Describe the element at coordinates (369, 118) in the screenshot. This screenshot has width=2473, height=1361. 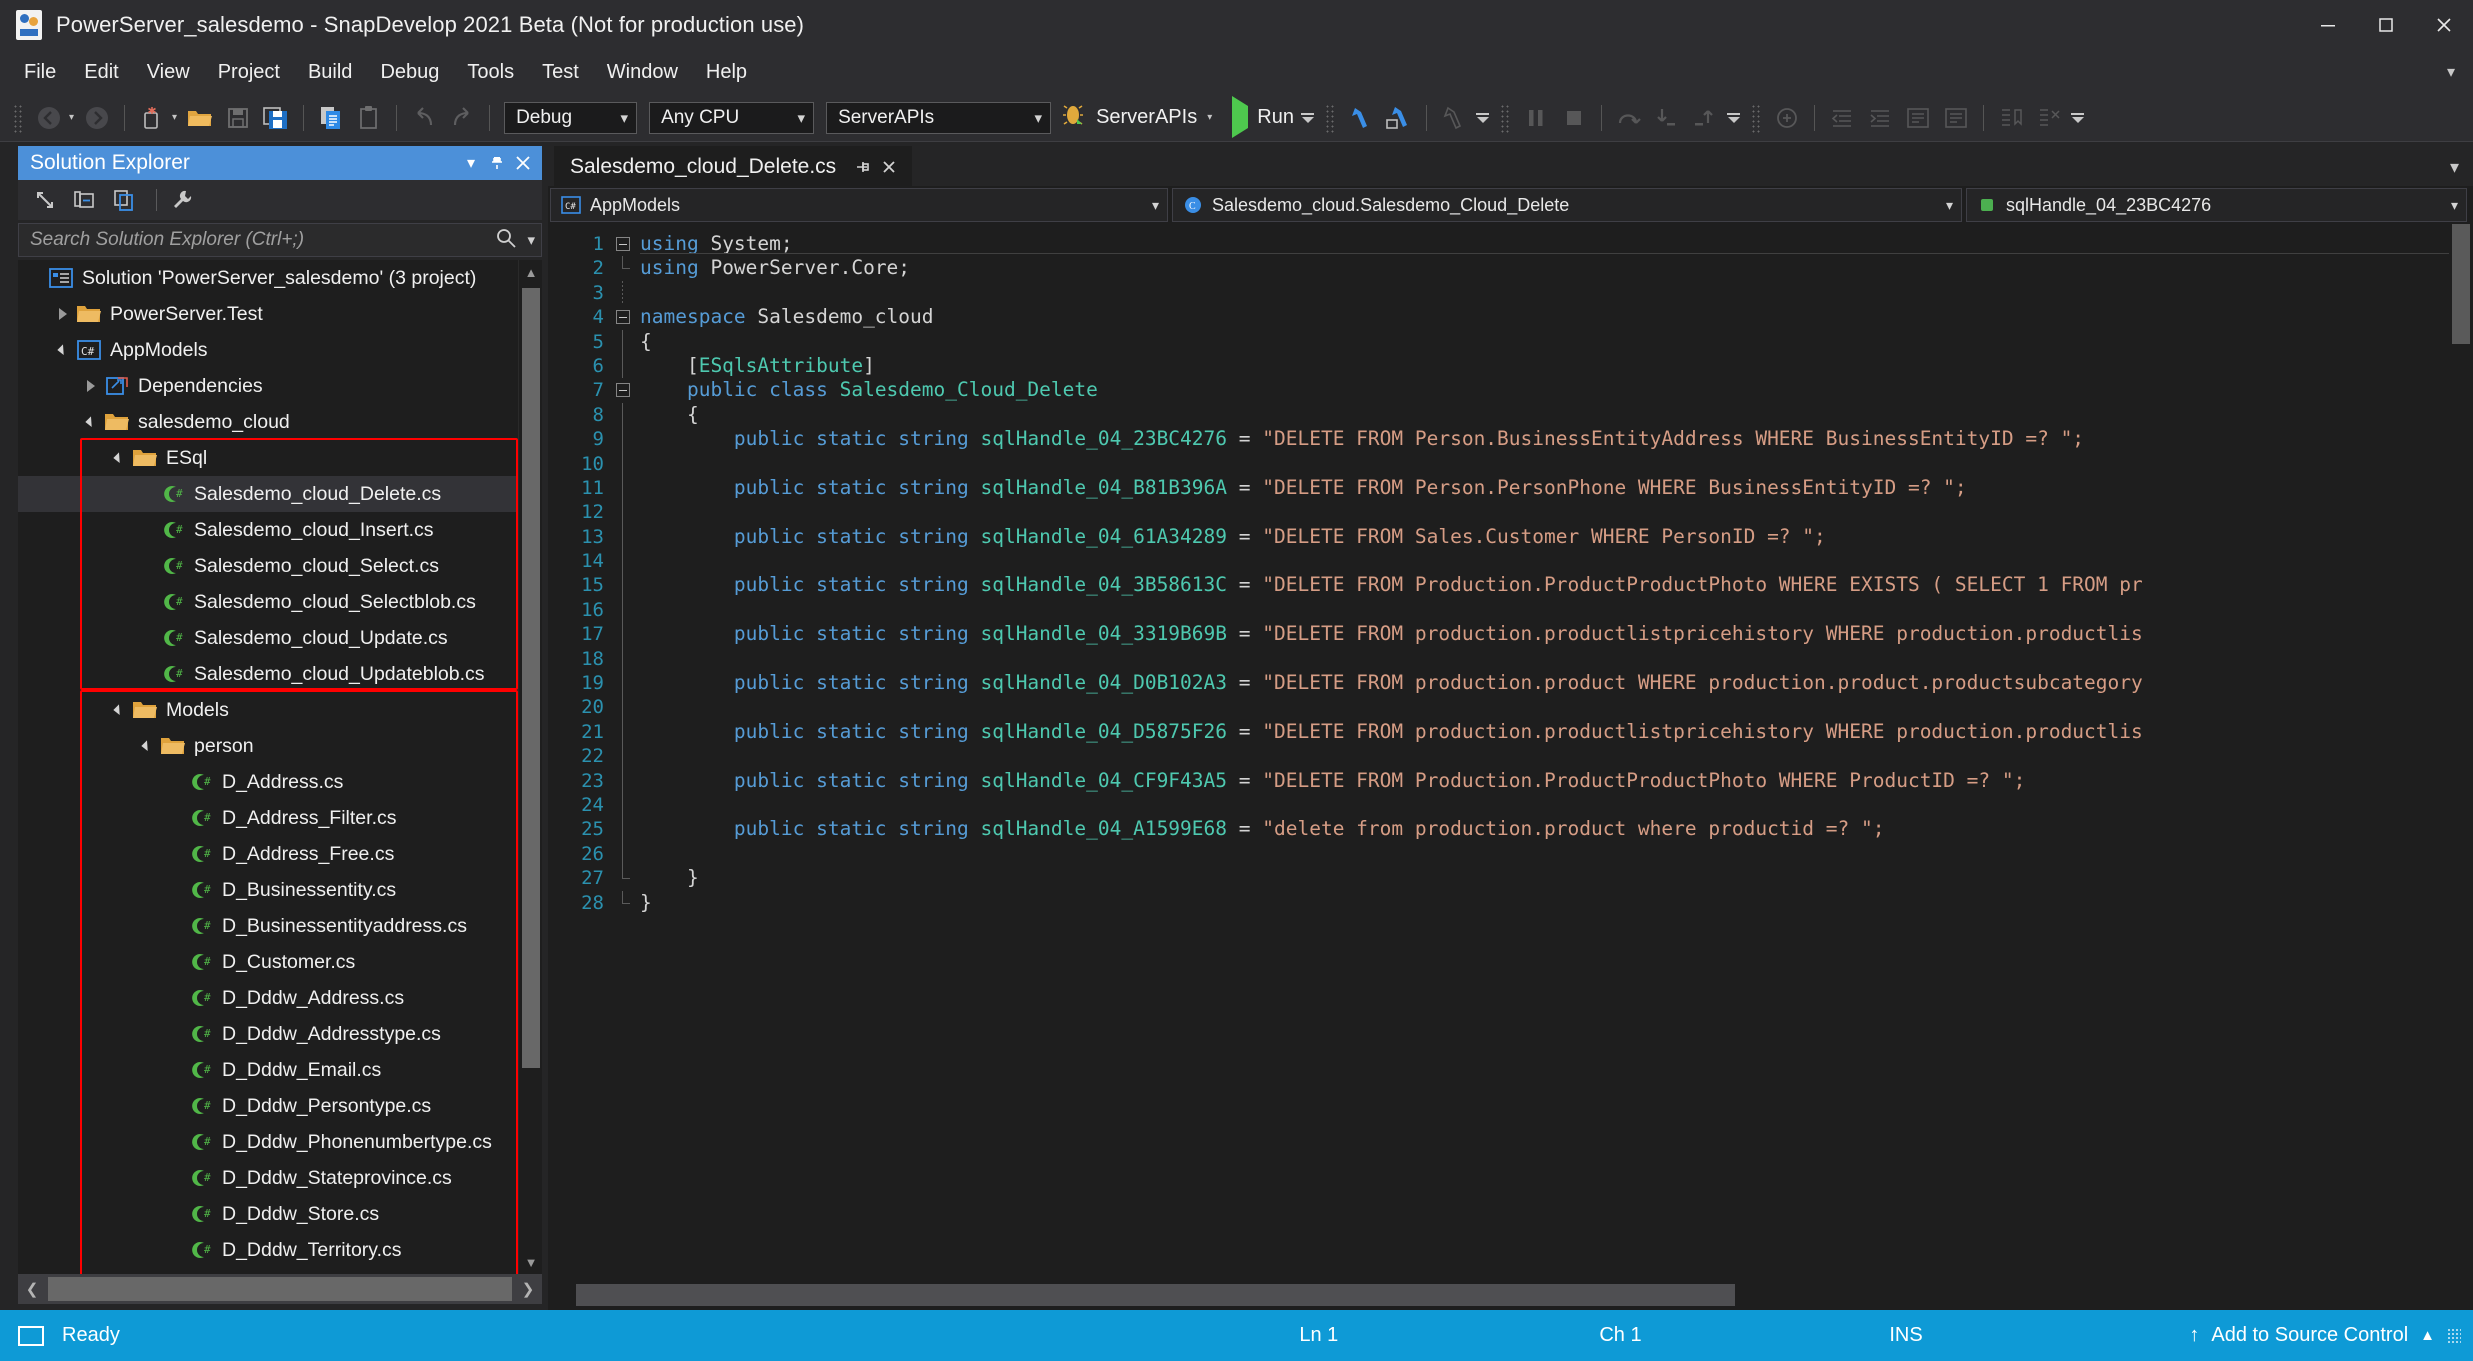
I see `paste-icon` at that location.